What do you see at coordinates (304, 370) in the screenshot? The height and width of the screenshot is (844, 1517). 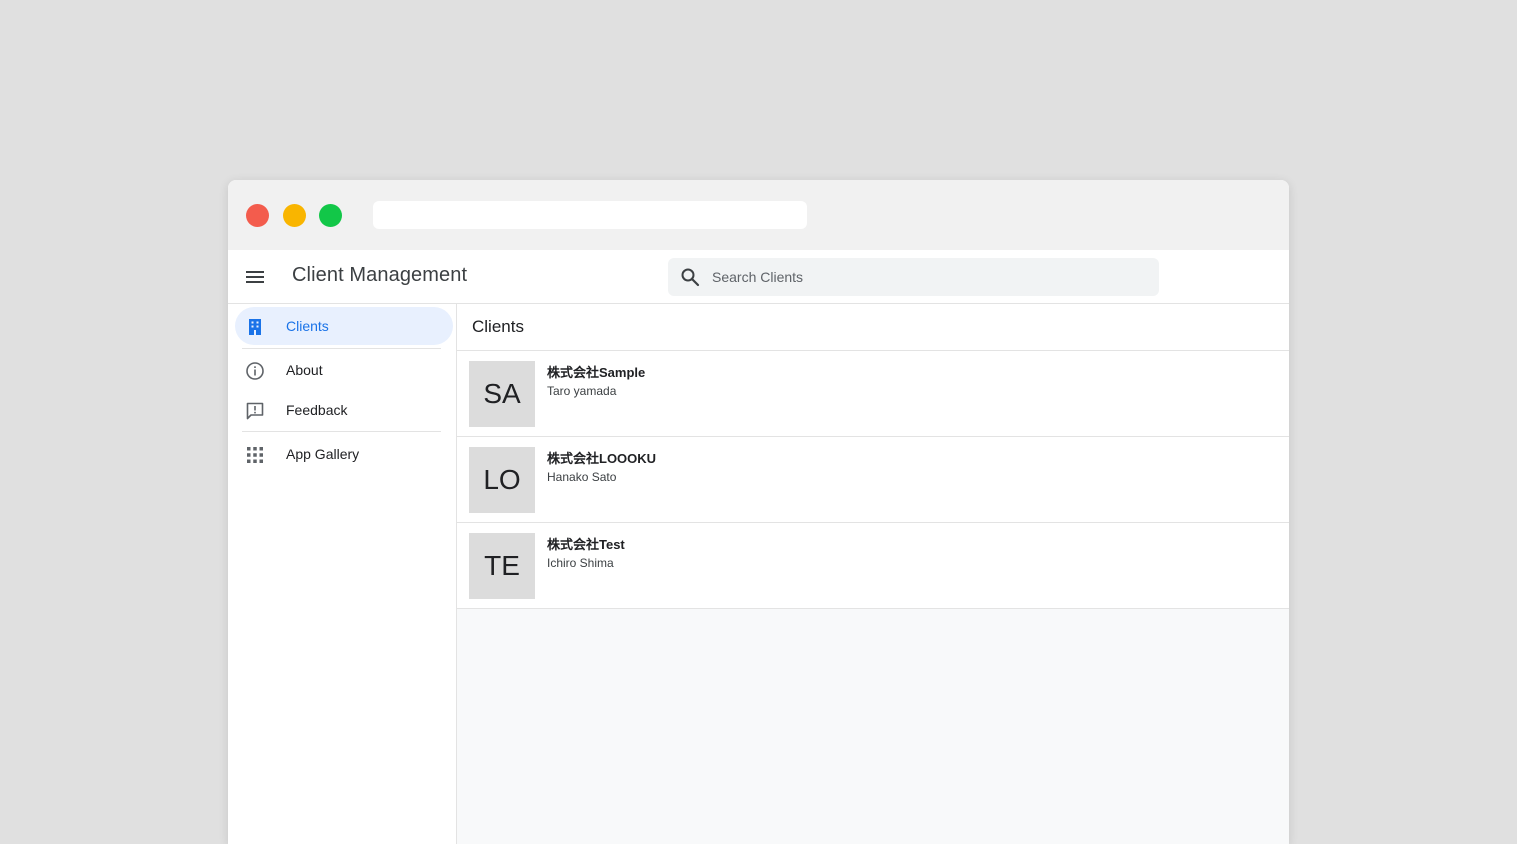 I see `sidebar-item-label: About` at bounding box center [304, 370].